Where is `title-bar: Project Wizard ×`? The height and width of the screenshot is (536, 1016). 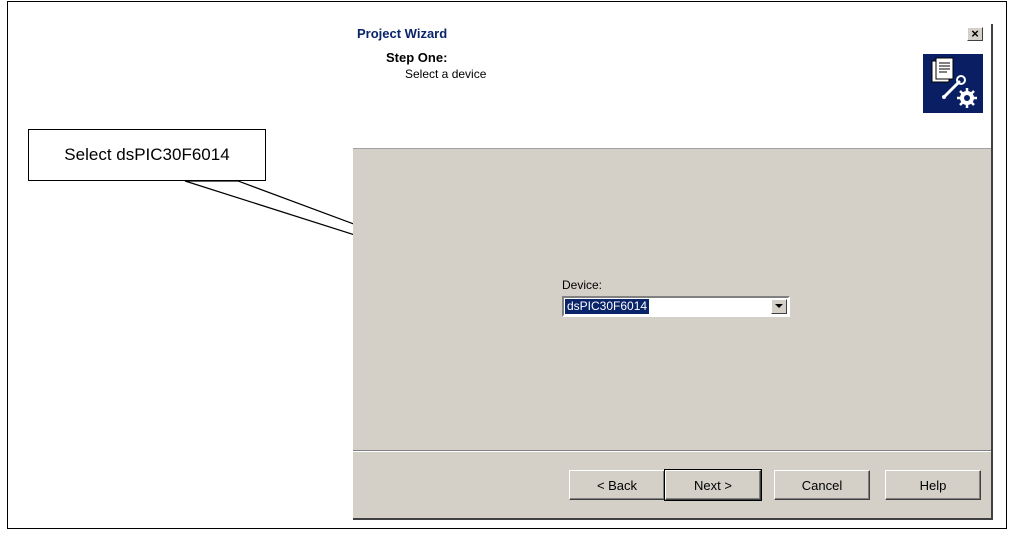
title-bar: Project Wizard × is located at coordinates (672, 34).